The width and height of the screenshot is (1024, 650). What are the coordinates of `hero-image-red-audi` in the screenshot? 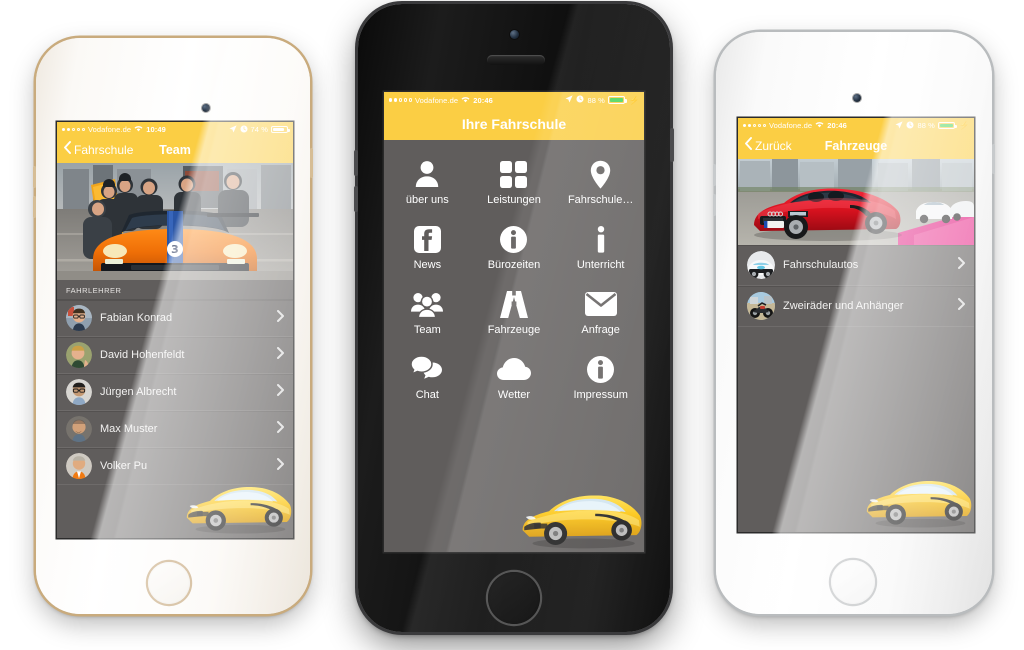 It's located at (856, 202).